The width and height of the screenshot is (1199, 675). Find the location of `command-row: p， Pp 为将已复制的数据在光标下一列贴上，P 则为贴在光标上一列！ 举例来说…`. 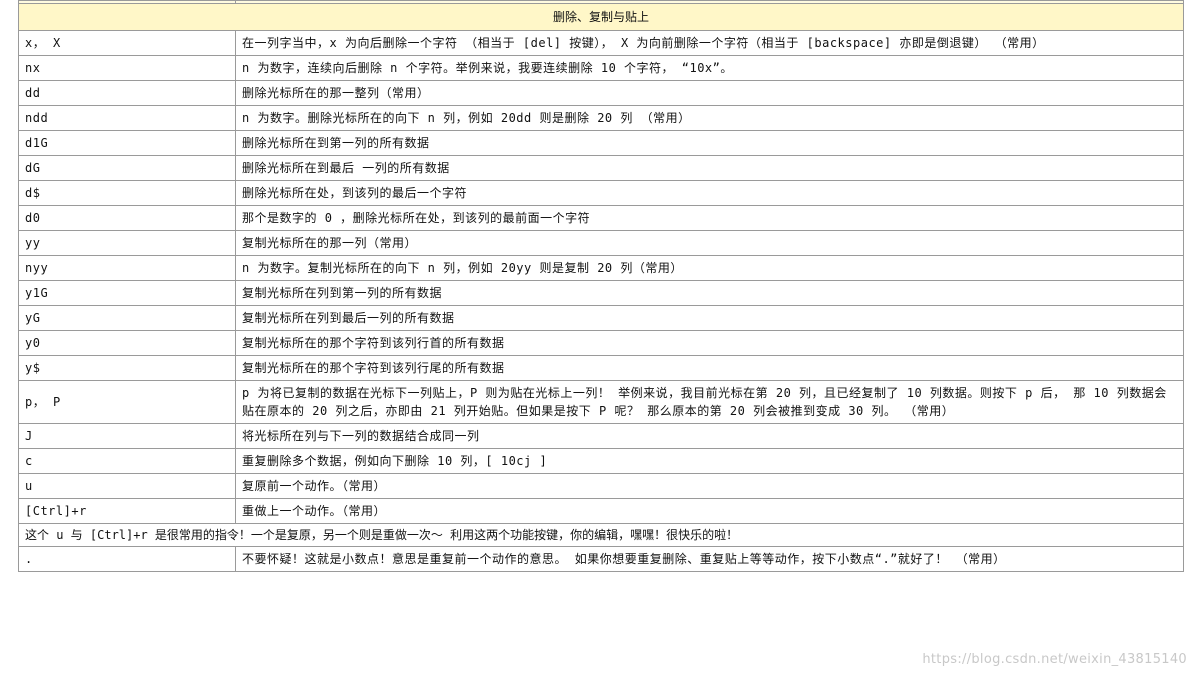

command-row: p， Pp 为将已复制的数据在光标下一列贴上，P 则为贴在光标上一列！ 举例来说… is located at coordinates (601, 402).